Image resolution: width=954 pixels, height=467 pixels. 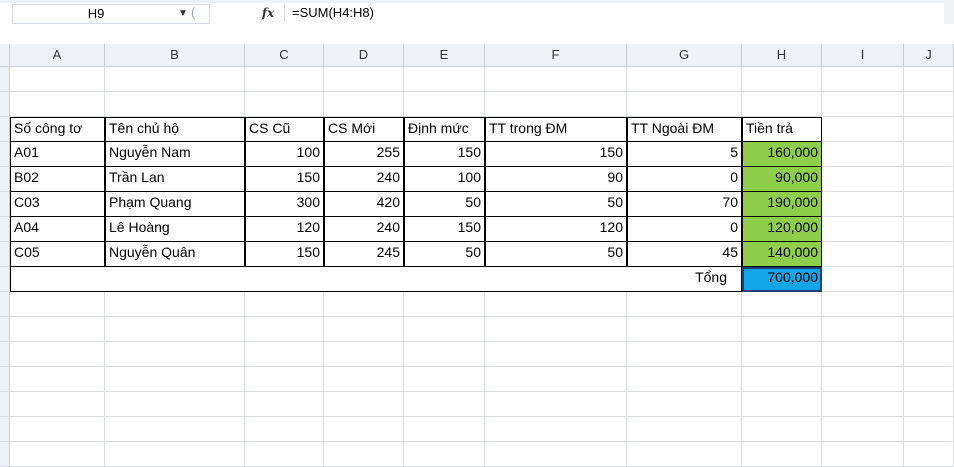 What do you see at coordinates (863, 254) in the screenshot?
I see `cell-i8` at bounding box center [863, 254].